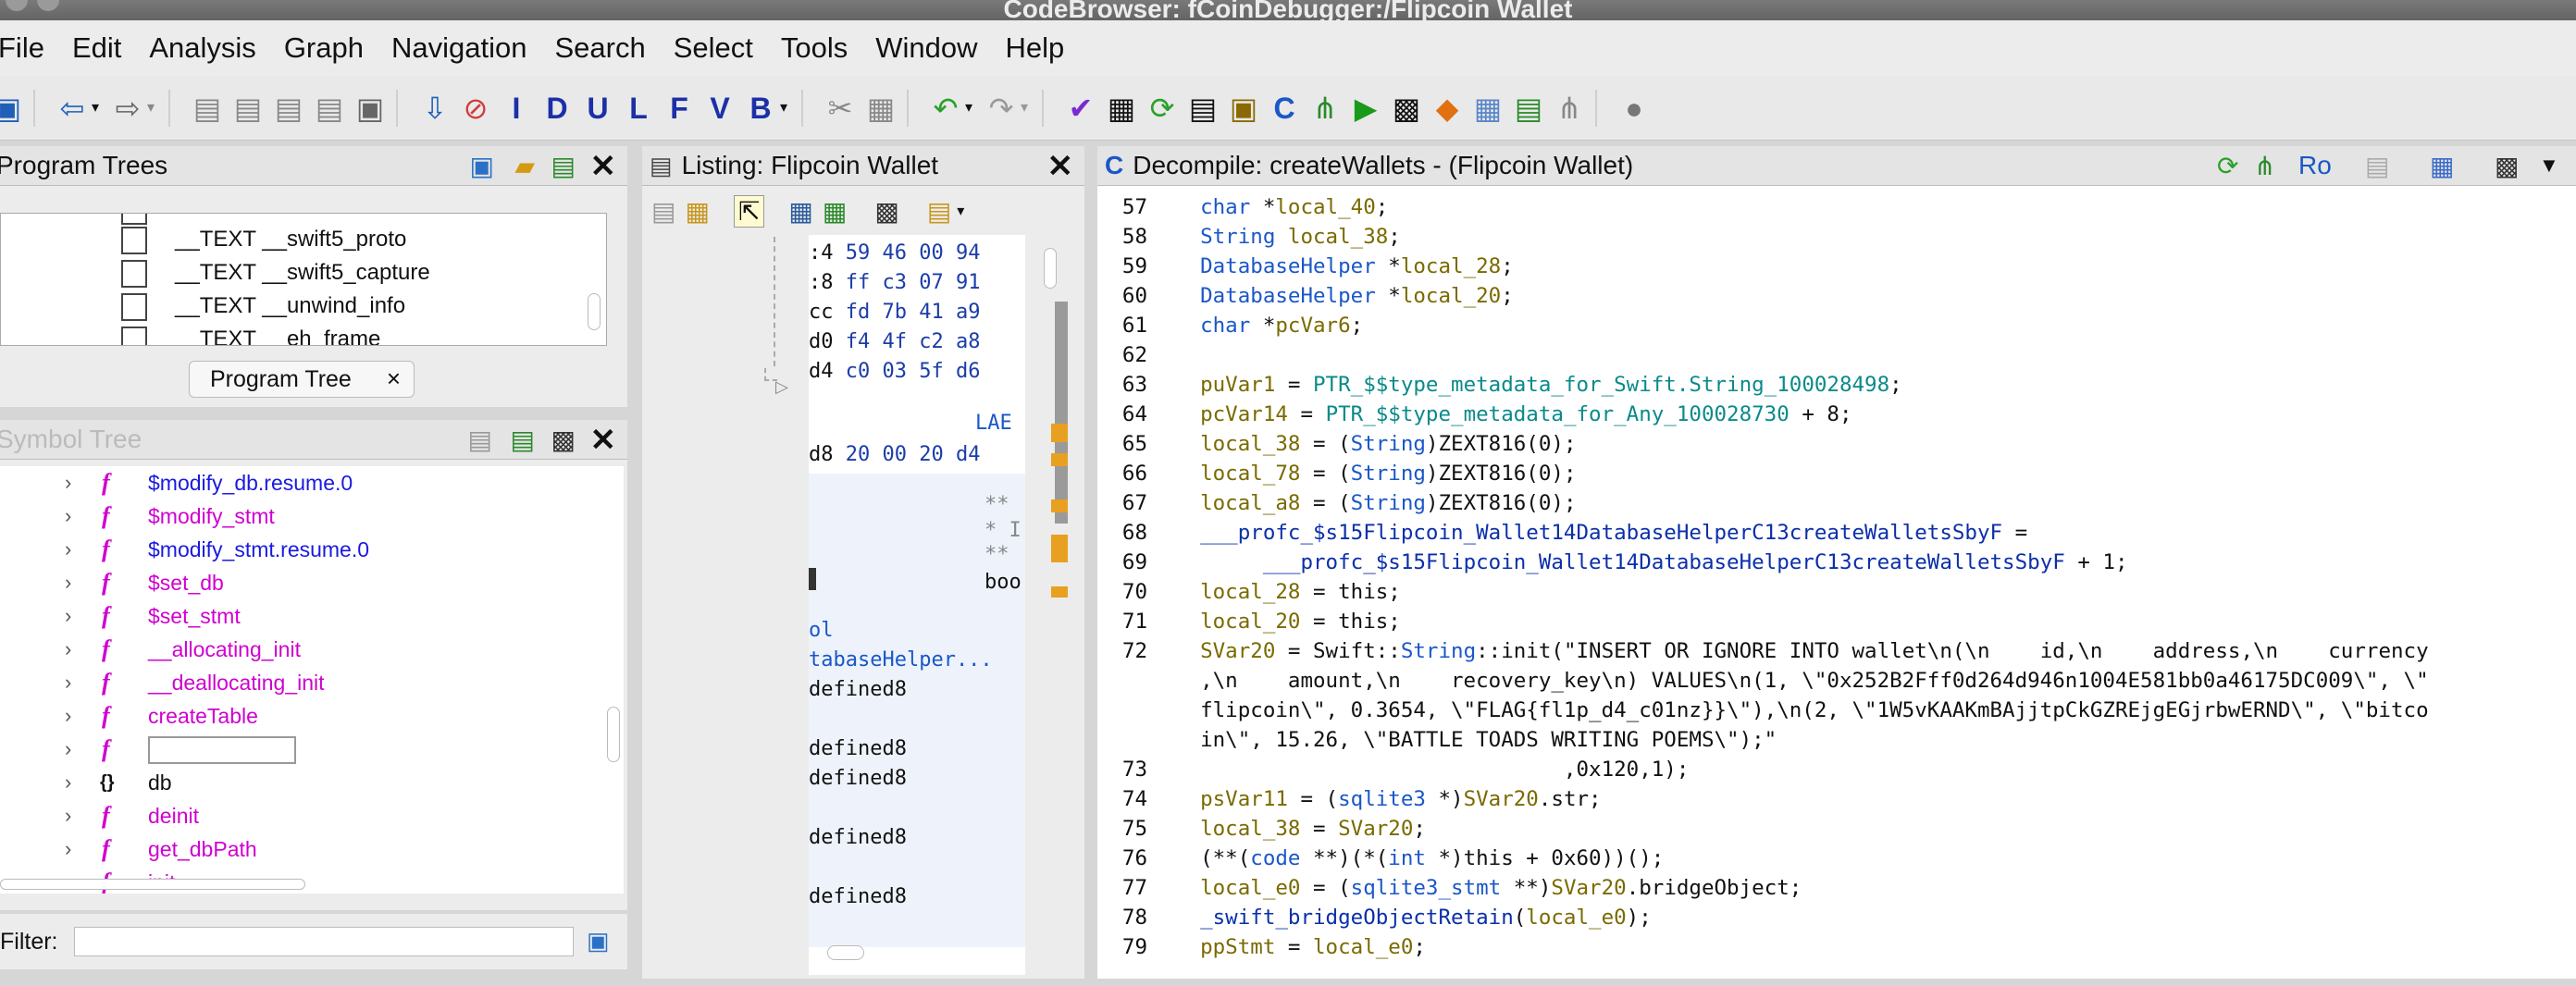  I want to click on code-line: 62, so click(1836, 355).